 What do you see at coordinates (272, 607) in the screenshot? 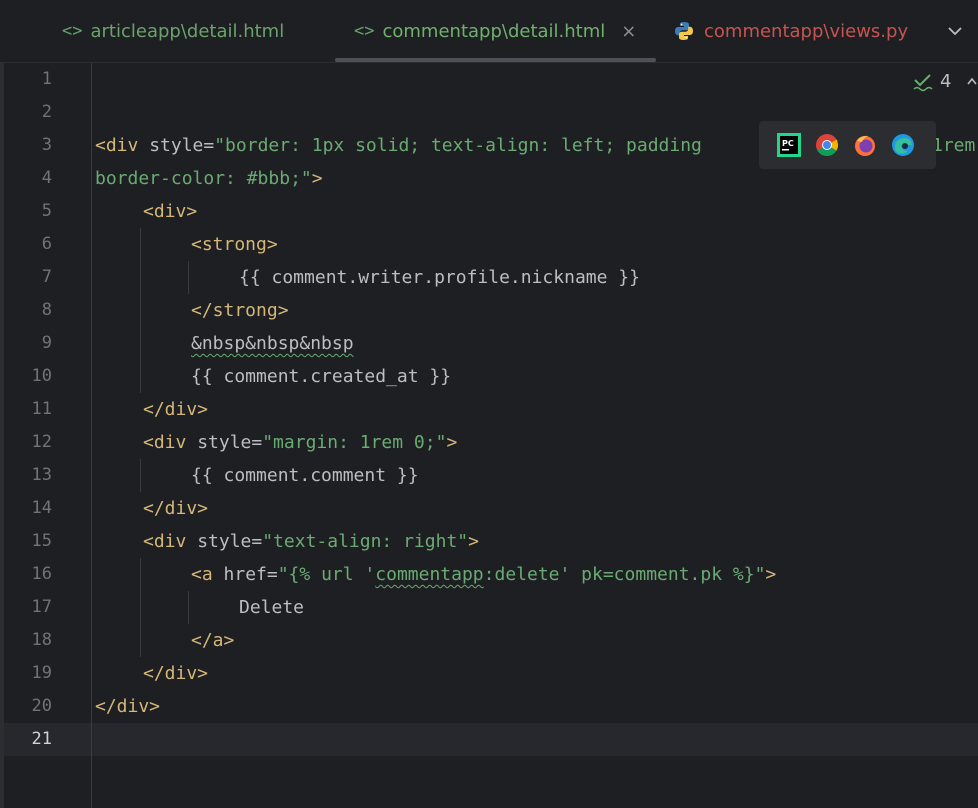
I see `code-line-17: Delete` at bounding box center [272, 607].